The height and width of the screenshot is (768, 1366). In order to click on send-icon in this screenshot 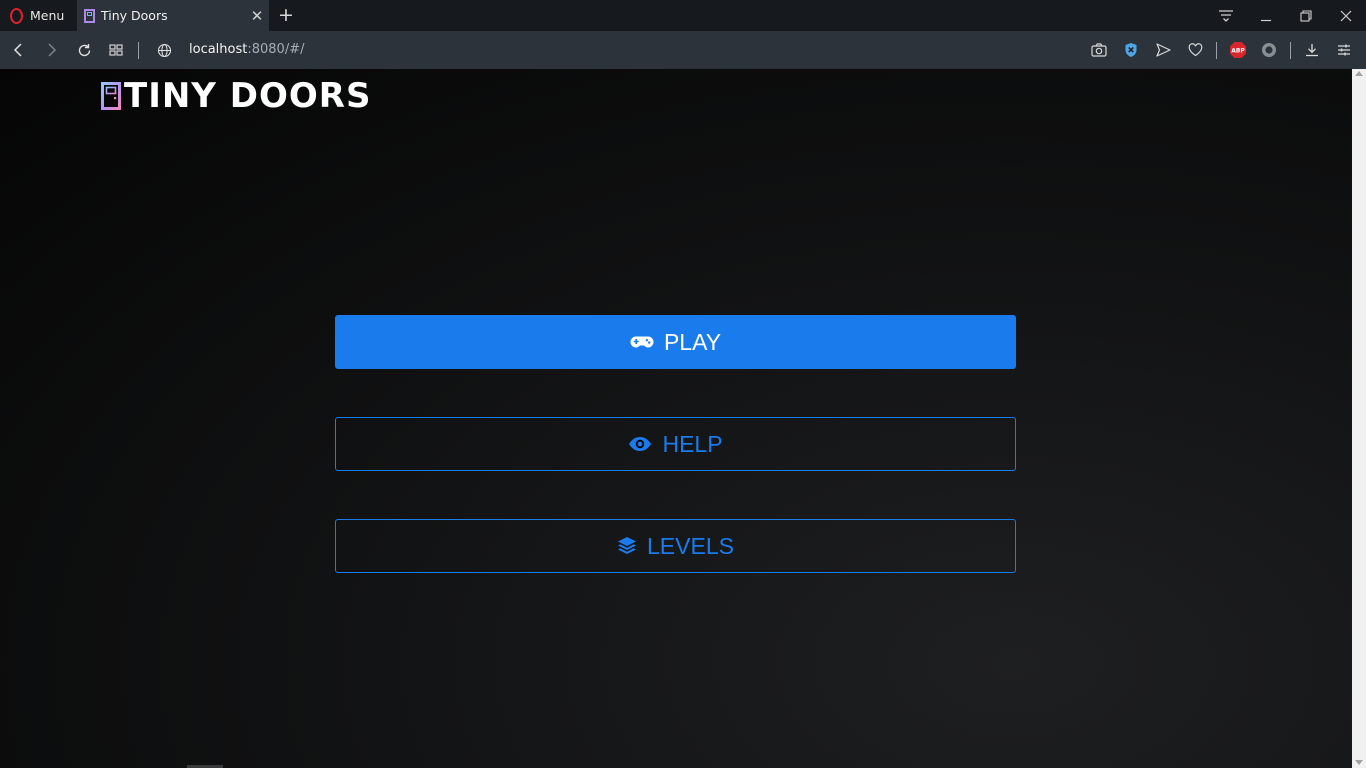, I will do `click(1163, 50)`.